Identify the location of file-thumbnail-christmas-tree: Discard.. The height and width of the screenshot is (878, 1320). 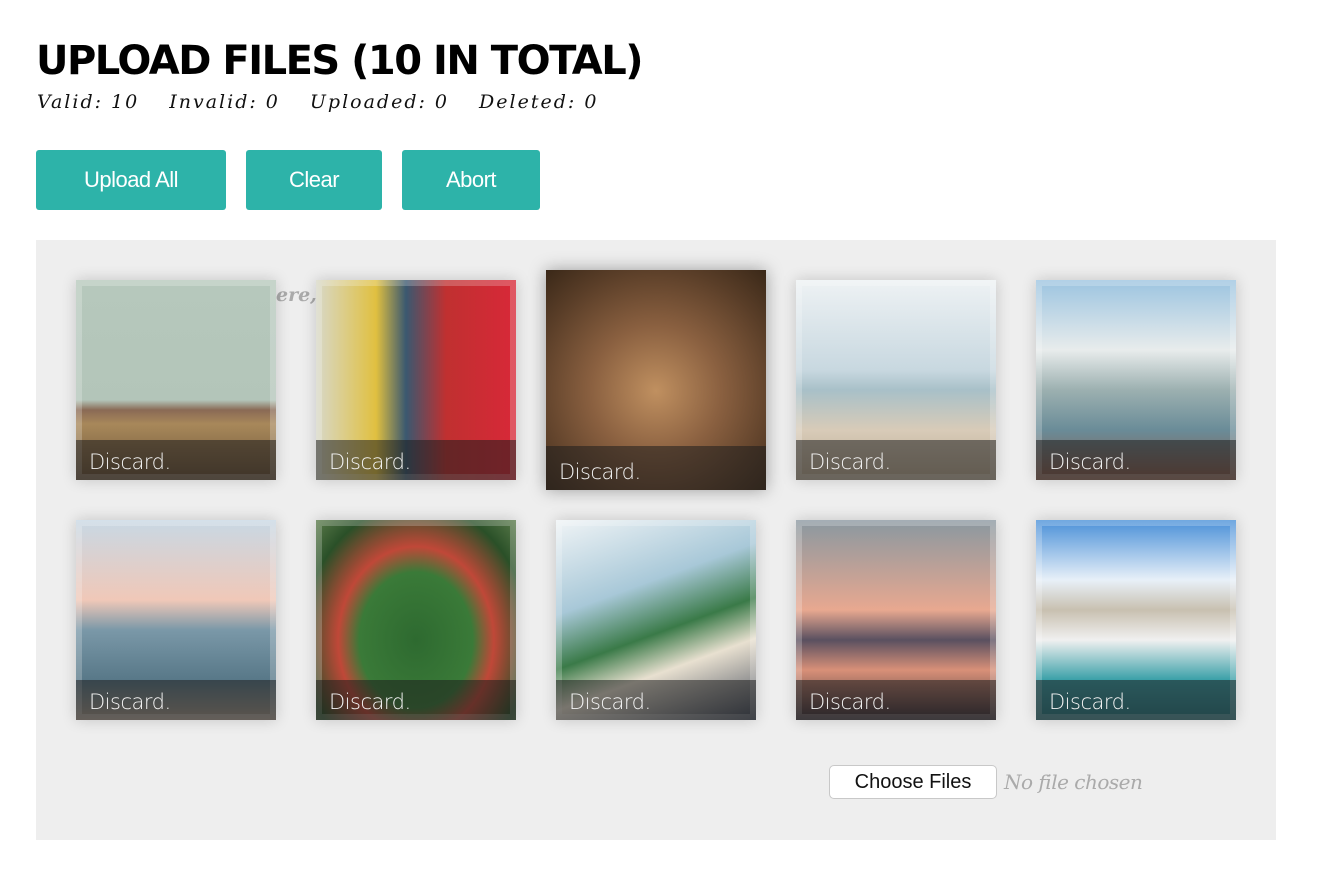
(416, 620).